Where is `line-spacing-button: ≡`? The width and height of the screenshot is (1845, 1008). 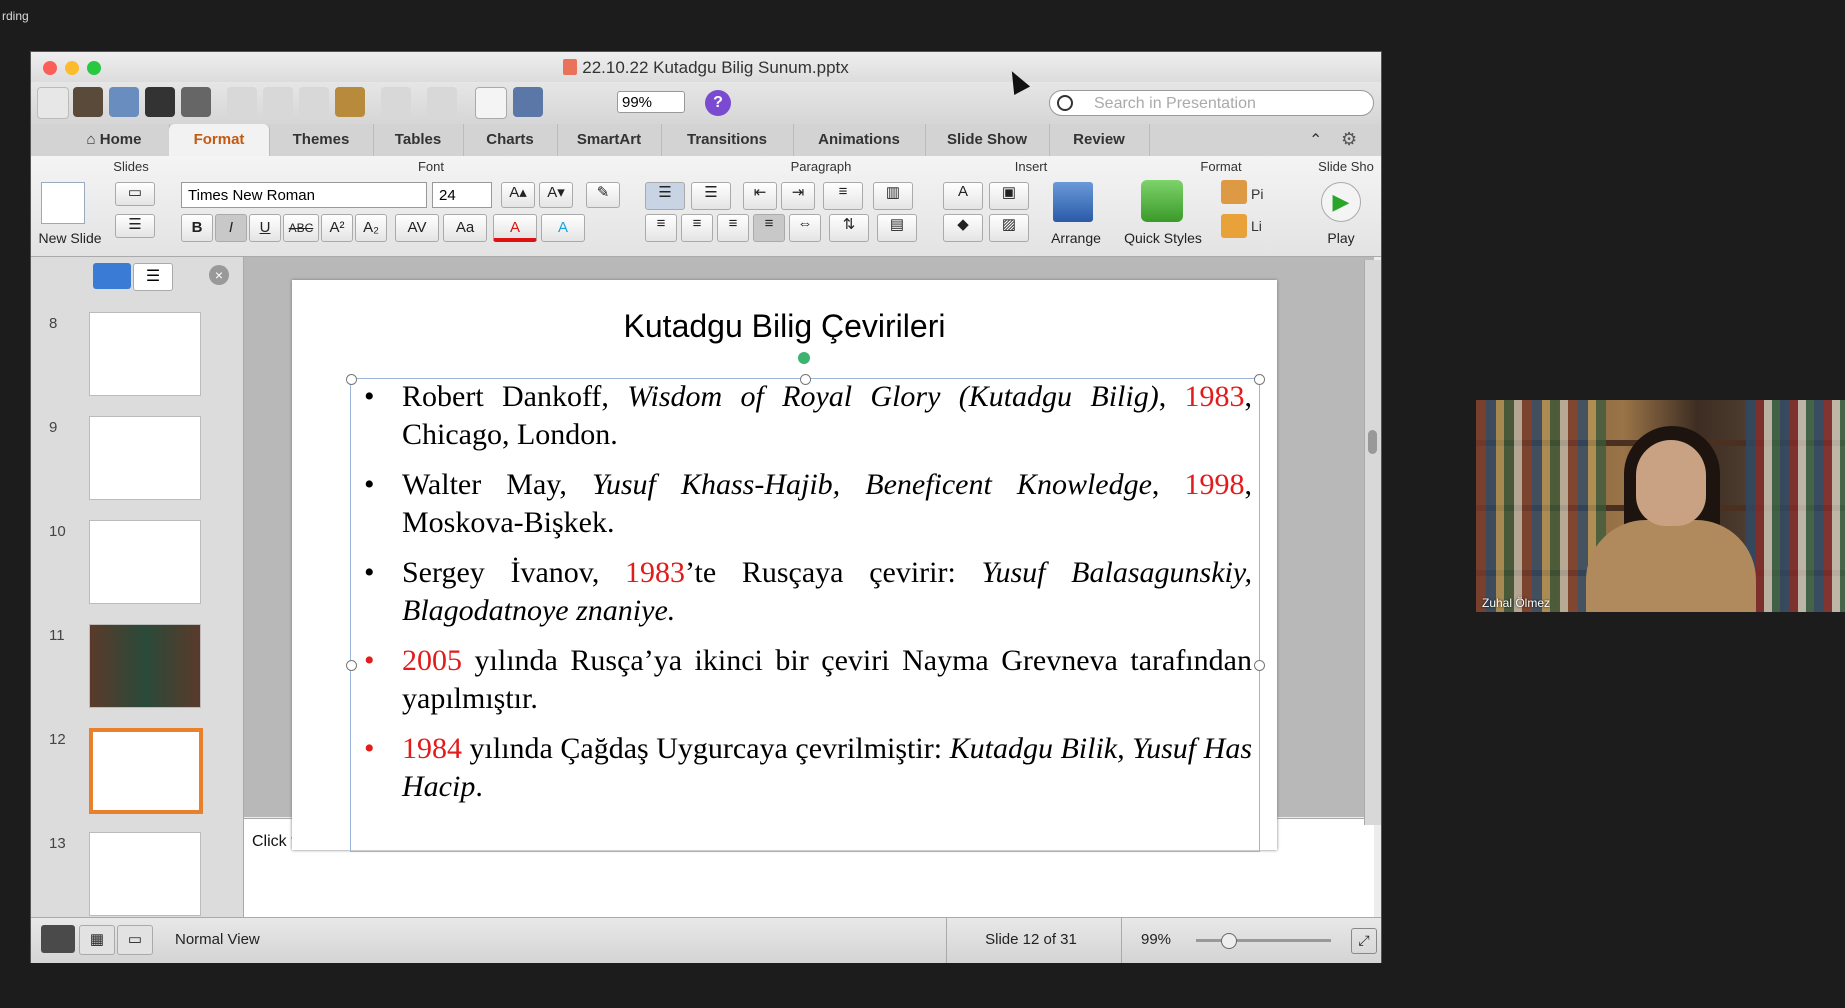
line-spacing-button: ≡ is located at coordinates (843, 196).